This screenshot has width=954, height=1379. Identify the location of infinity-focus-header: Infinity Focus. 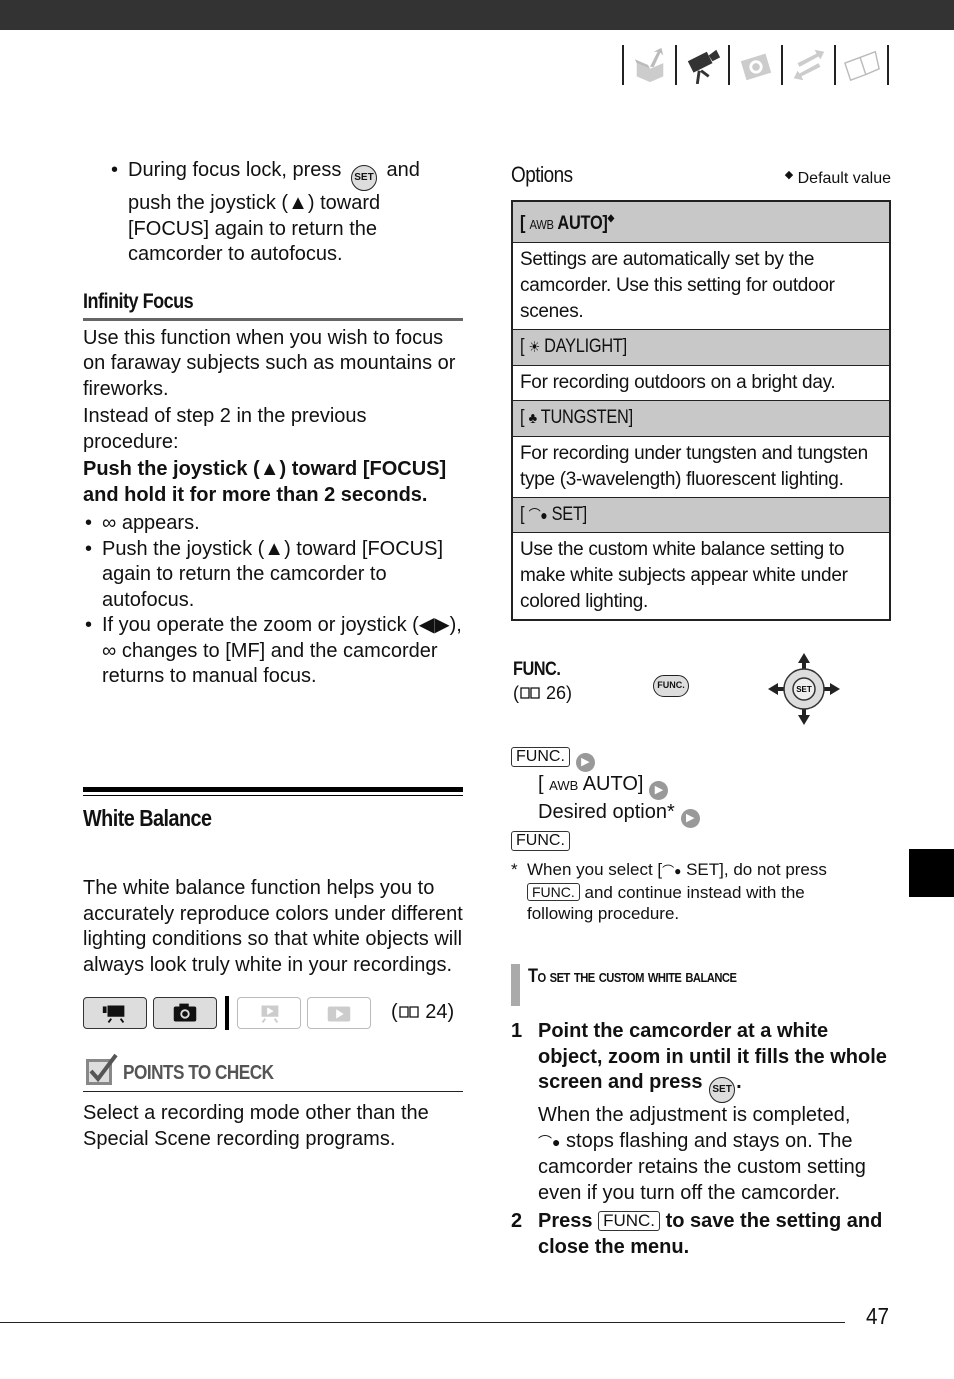
(273, 305).